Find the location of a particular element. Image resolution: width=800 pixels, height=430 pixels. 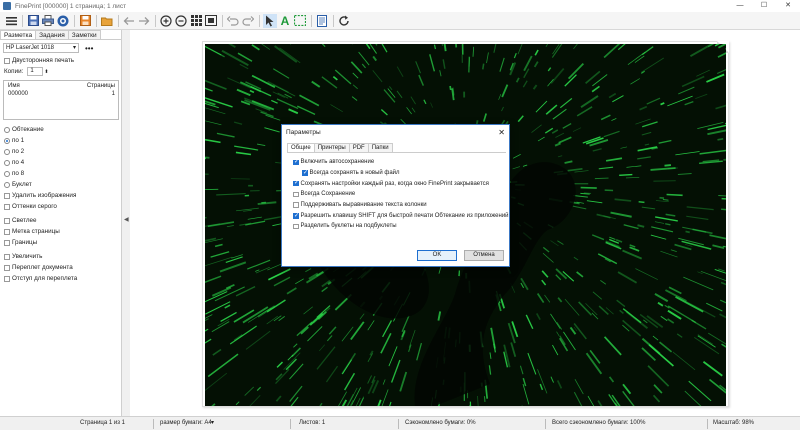

document-icon is located at coordinates (322, 21).